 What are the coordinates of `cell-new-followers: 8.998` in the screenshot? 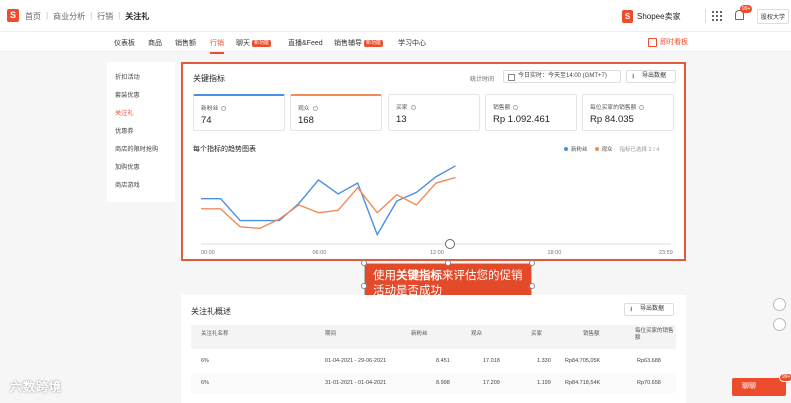 It's located at (443, 383).